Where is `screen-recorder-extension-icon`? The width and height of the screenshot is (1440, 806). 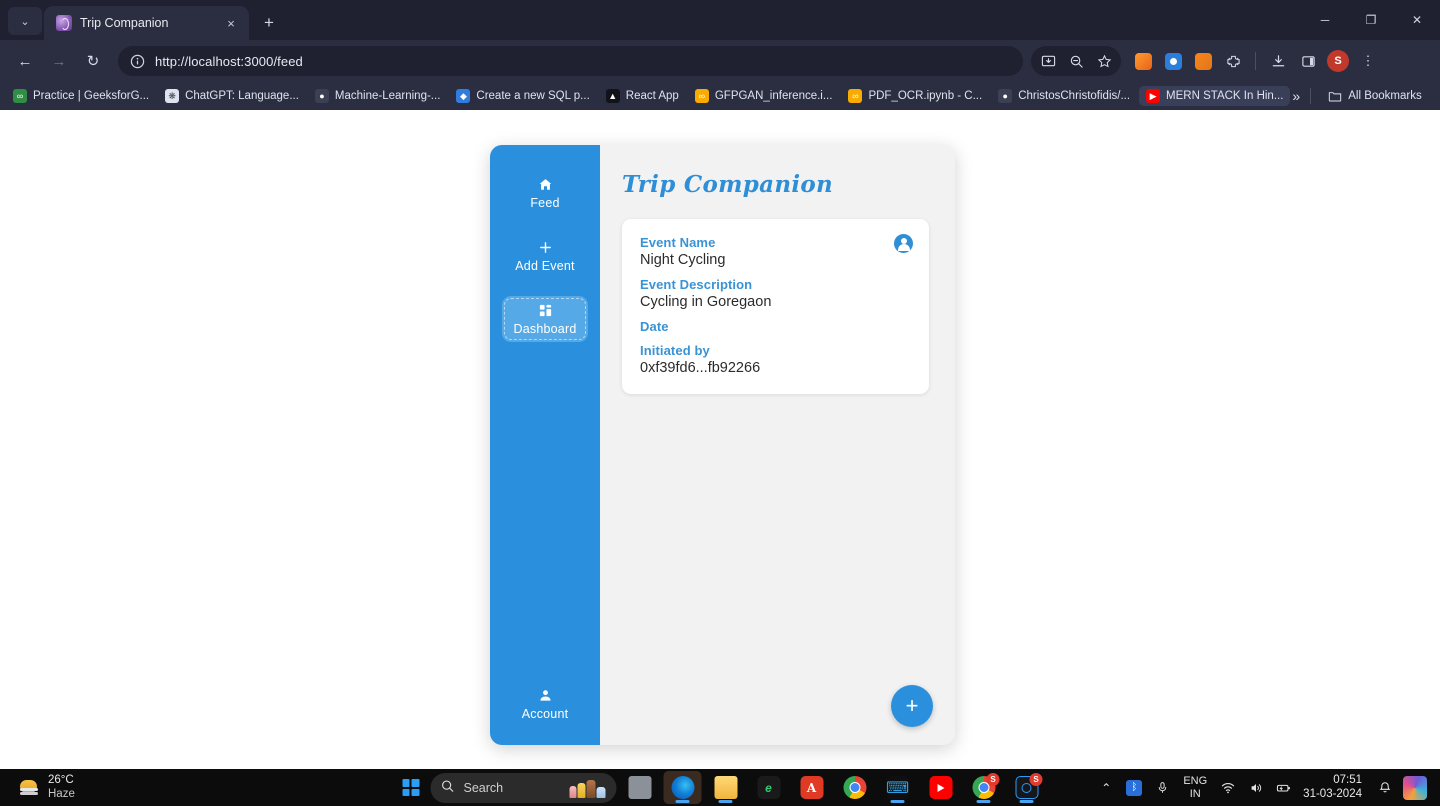
screen-recorder-extension-icon is located at coordinates (1173, 61).